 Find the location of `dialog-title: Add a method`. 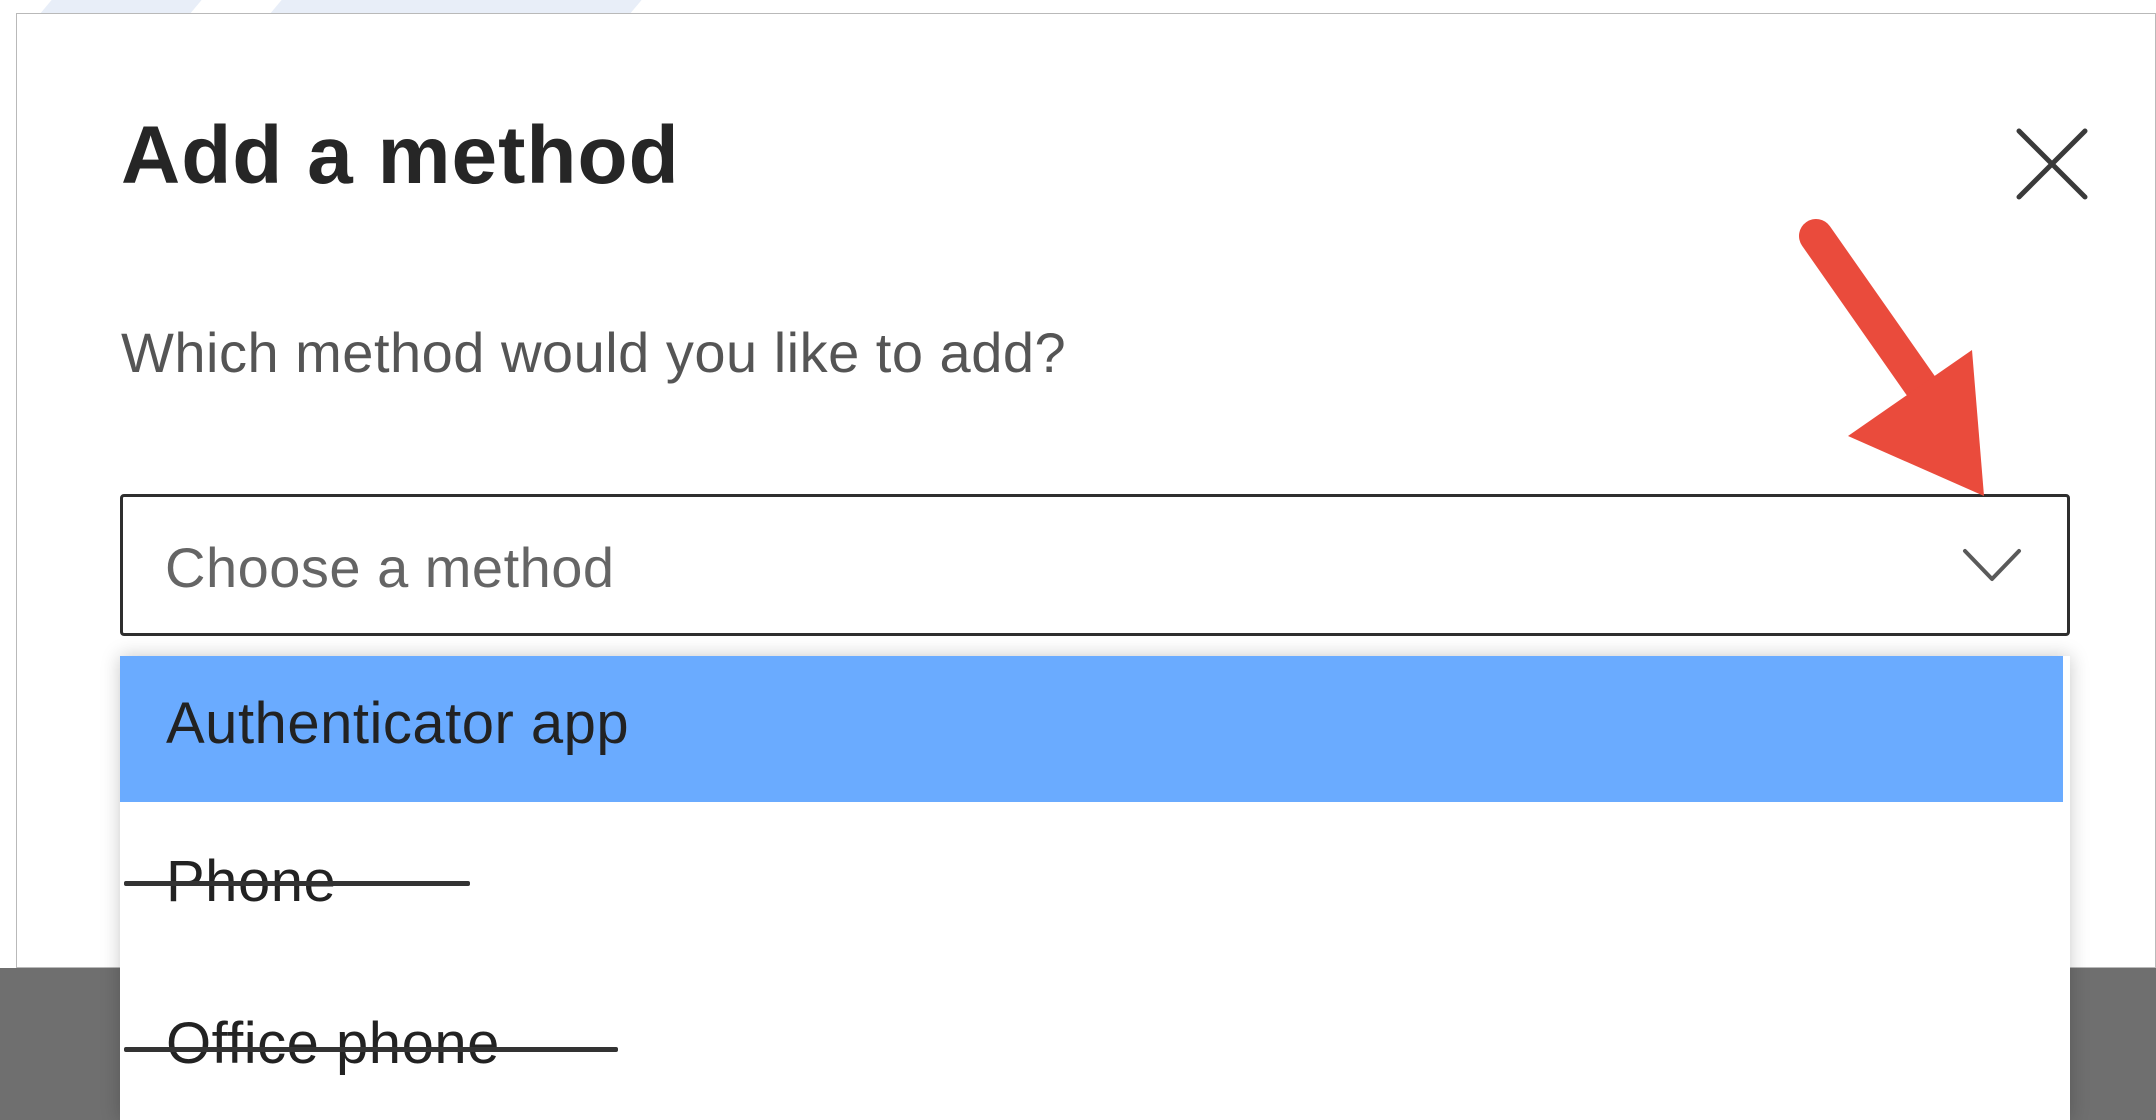

dialog-title: Add a method is located at coordinates (400, 155).